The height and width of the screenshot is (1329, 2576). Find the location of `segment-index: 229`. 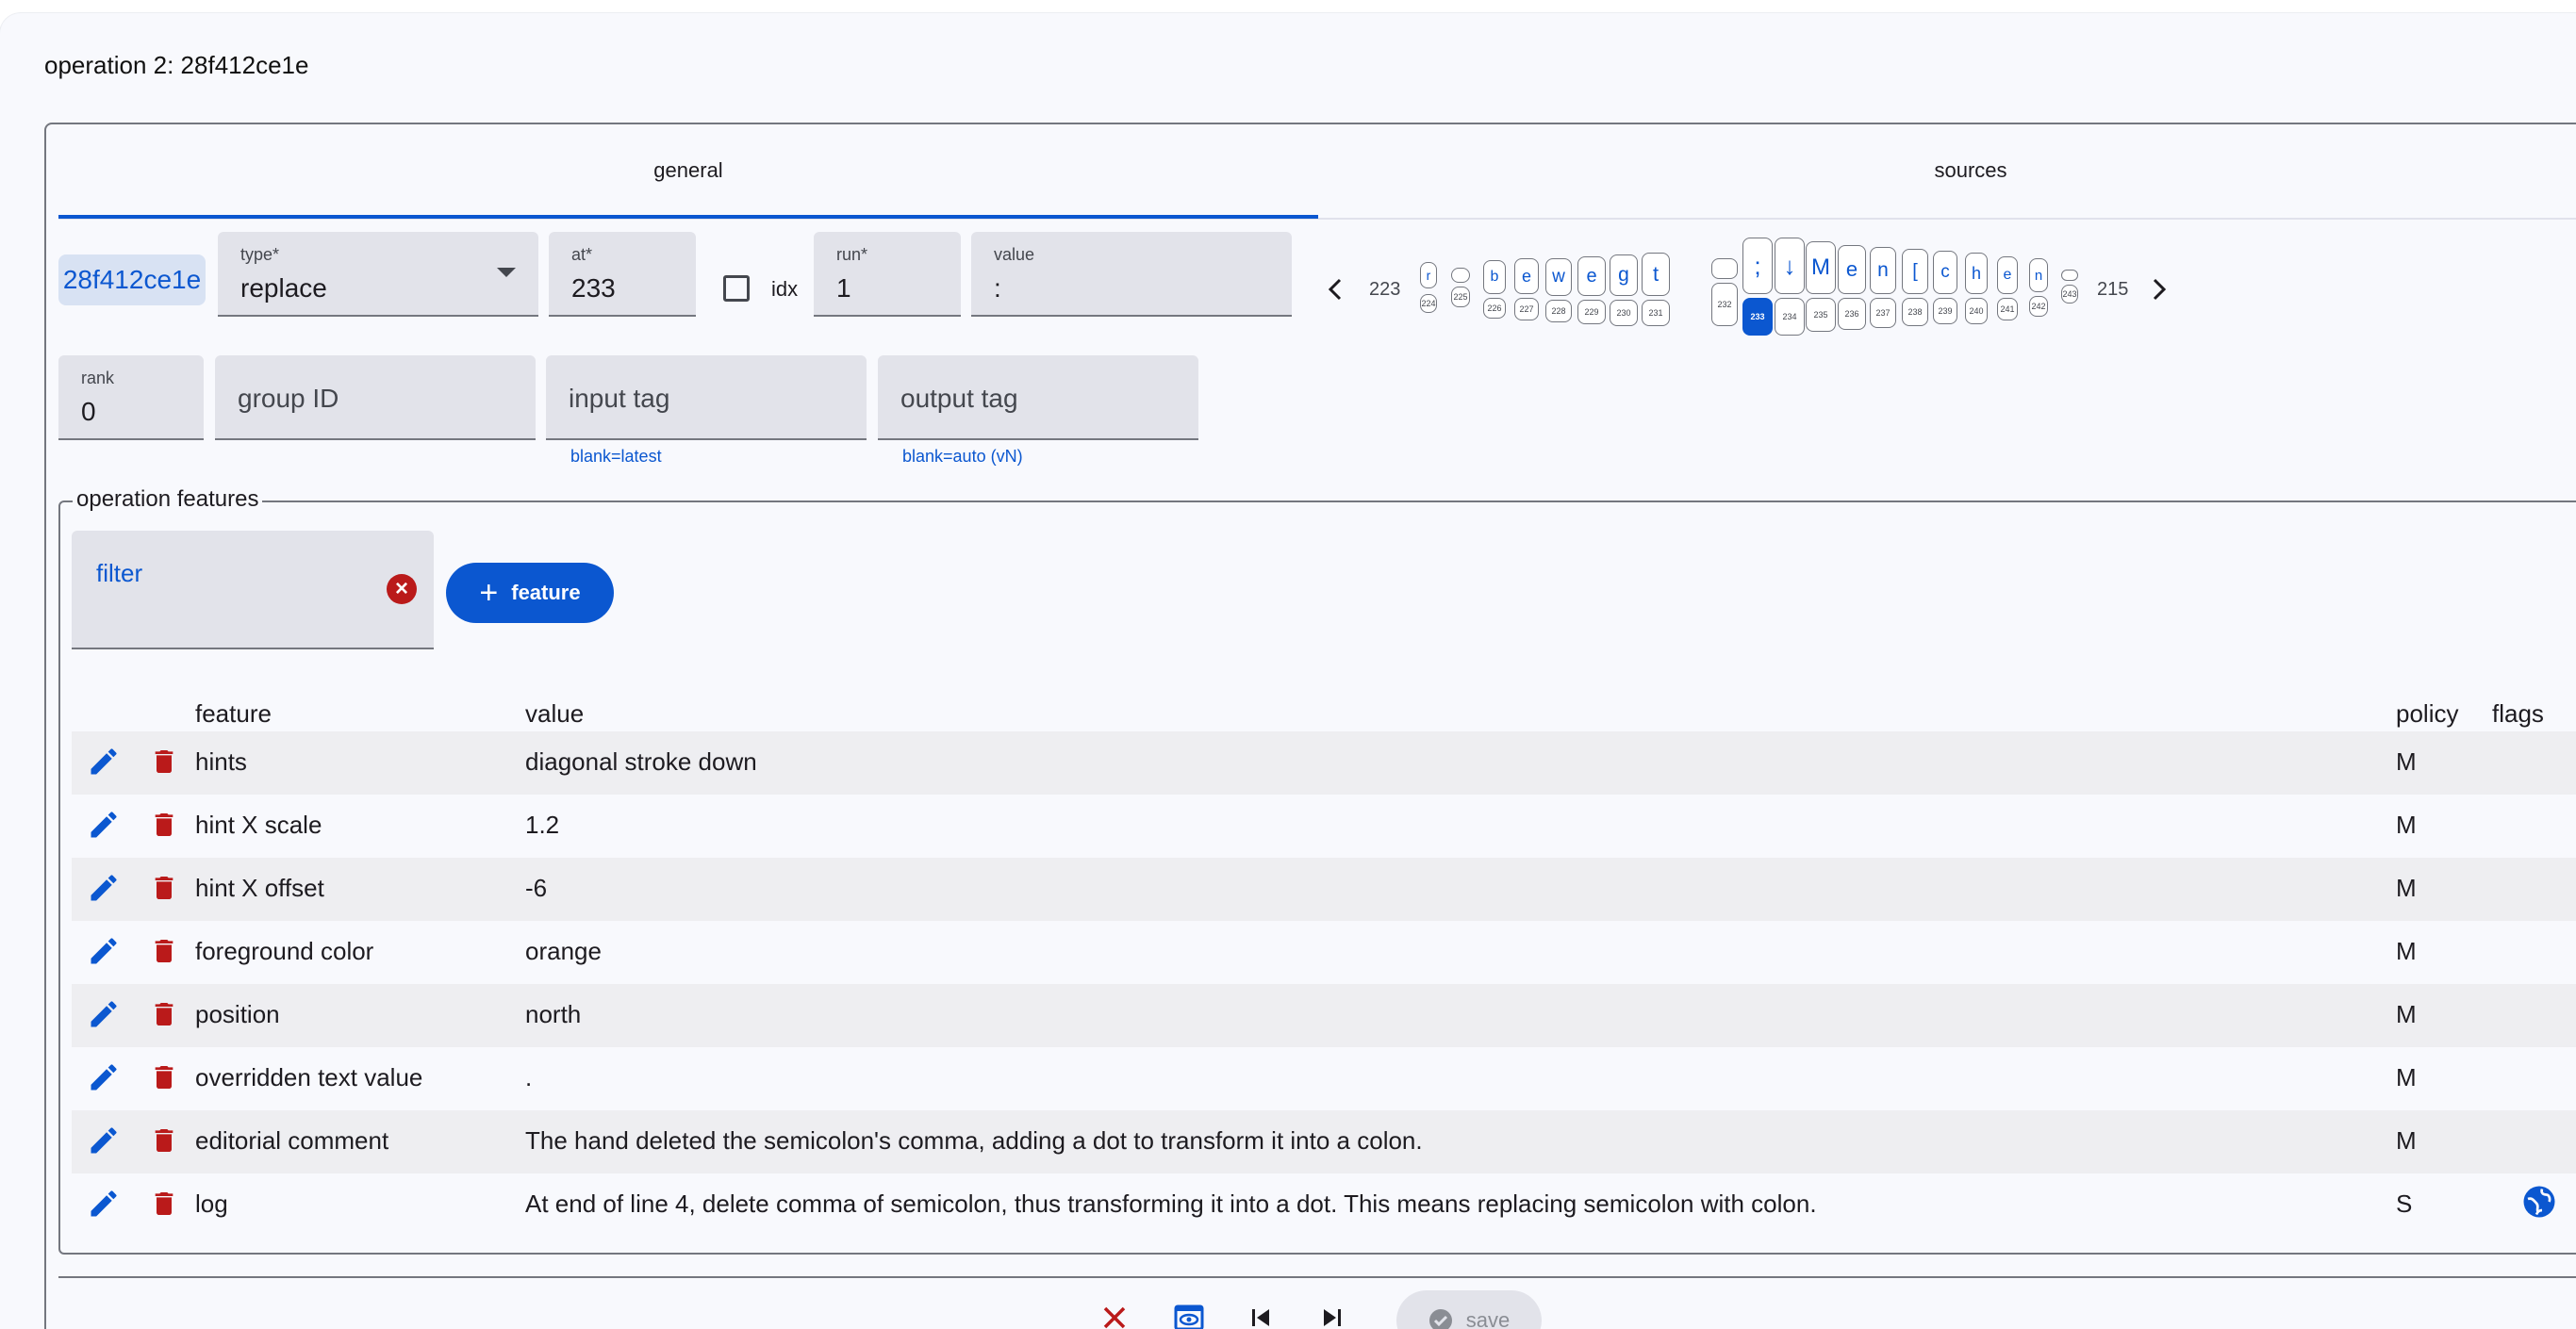

segment-index: 229 is located at coordinates (1591, 312).